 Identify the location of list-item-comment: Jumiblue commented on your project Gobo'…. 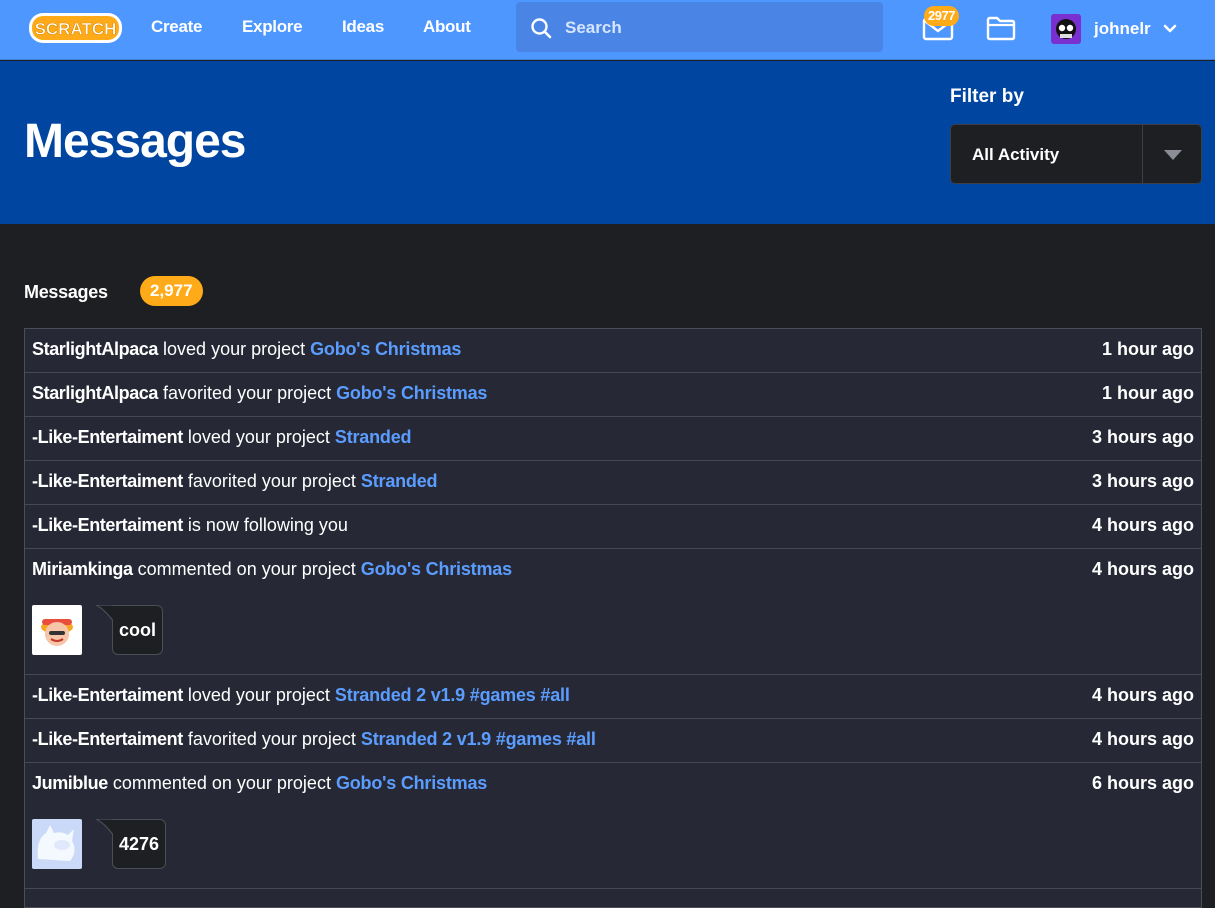
(613, 826).